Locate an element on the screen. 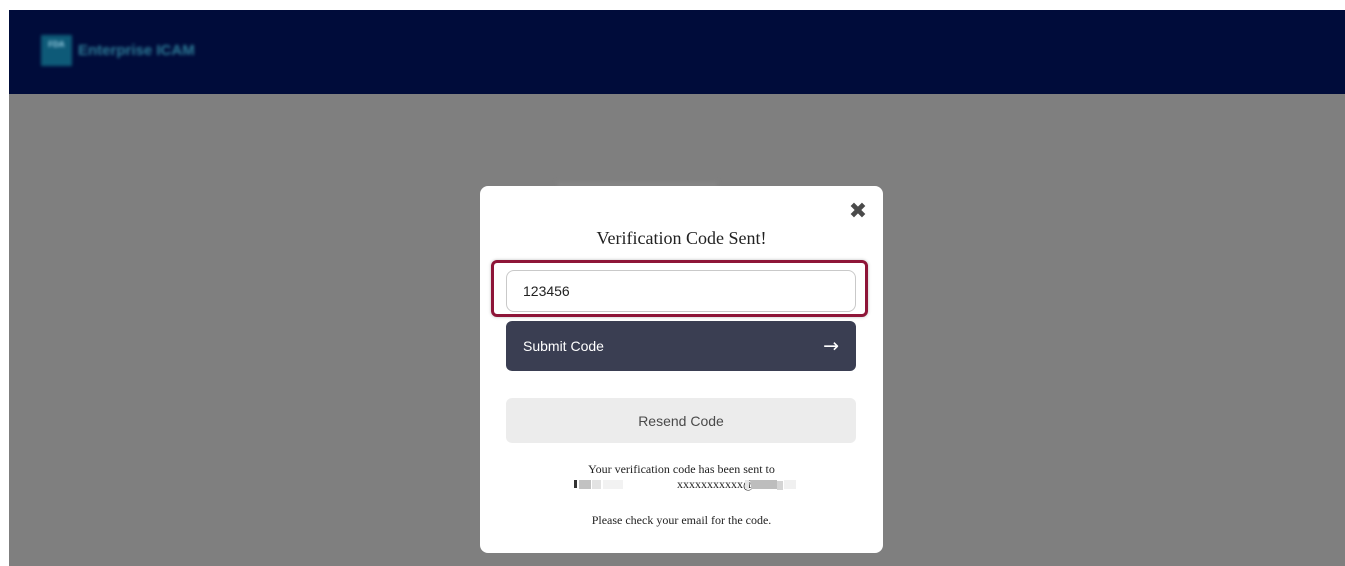 Image resolution: width=1345 pixels, height=566 pixels. check-email-message: Please check your email for the code. is located at coordinates (681, 520).